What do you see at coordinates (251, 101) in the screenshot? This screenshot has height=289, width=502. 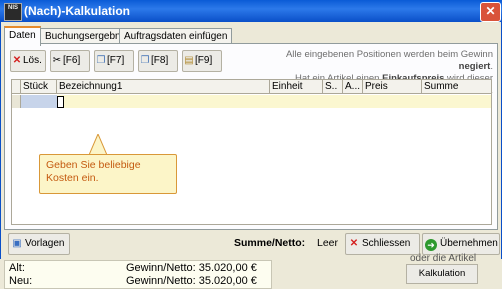 I see `table-row` at bounding box center [251, 101].